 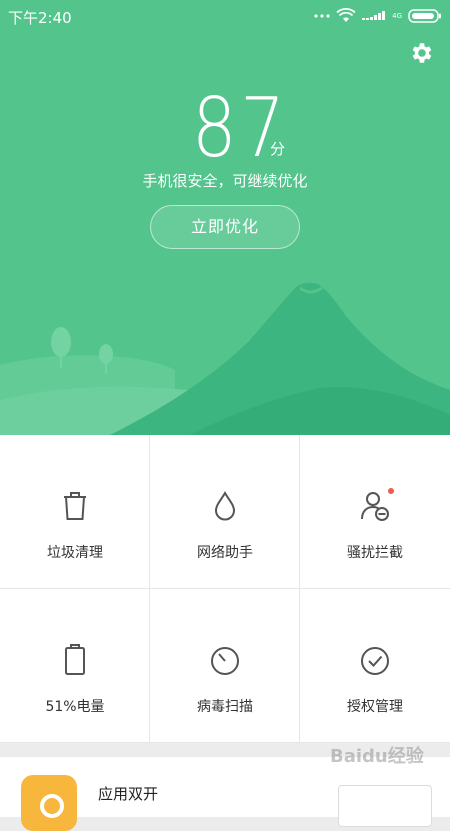 I want to click on tool-harassment-block: 骚扰拦截, so click(x=375, y=512).